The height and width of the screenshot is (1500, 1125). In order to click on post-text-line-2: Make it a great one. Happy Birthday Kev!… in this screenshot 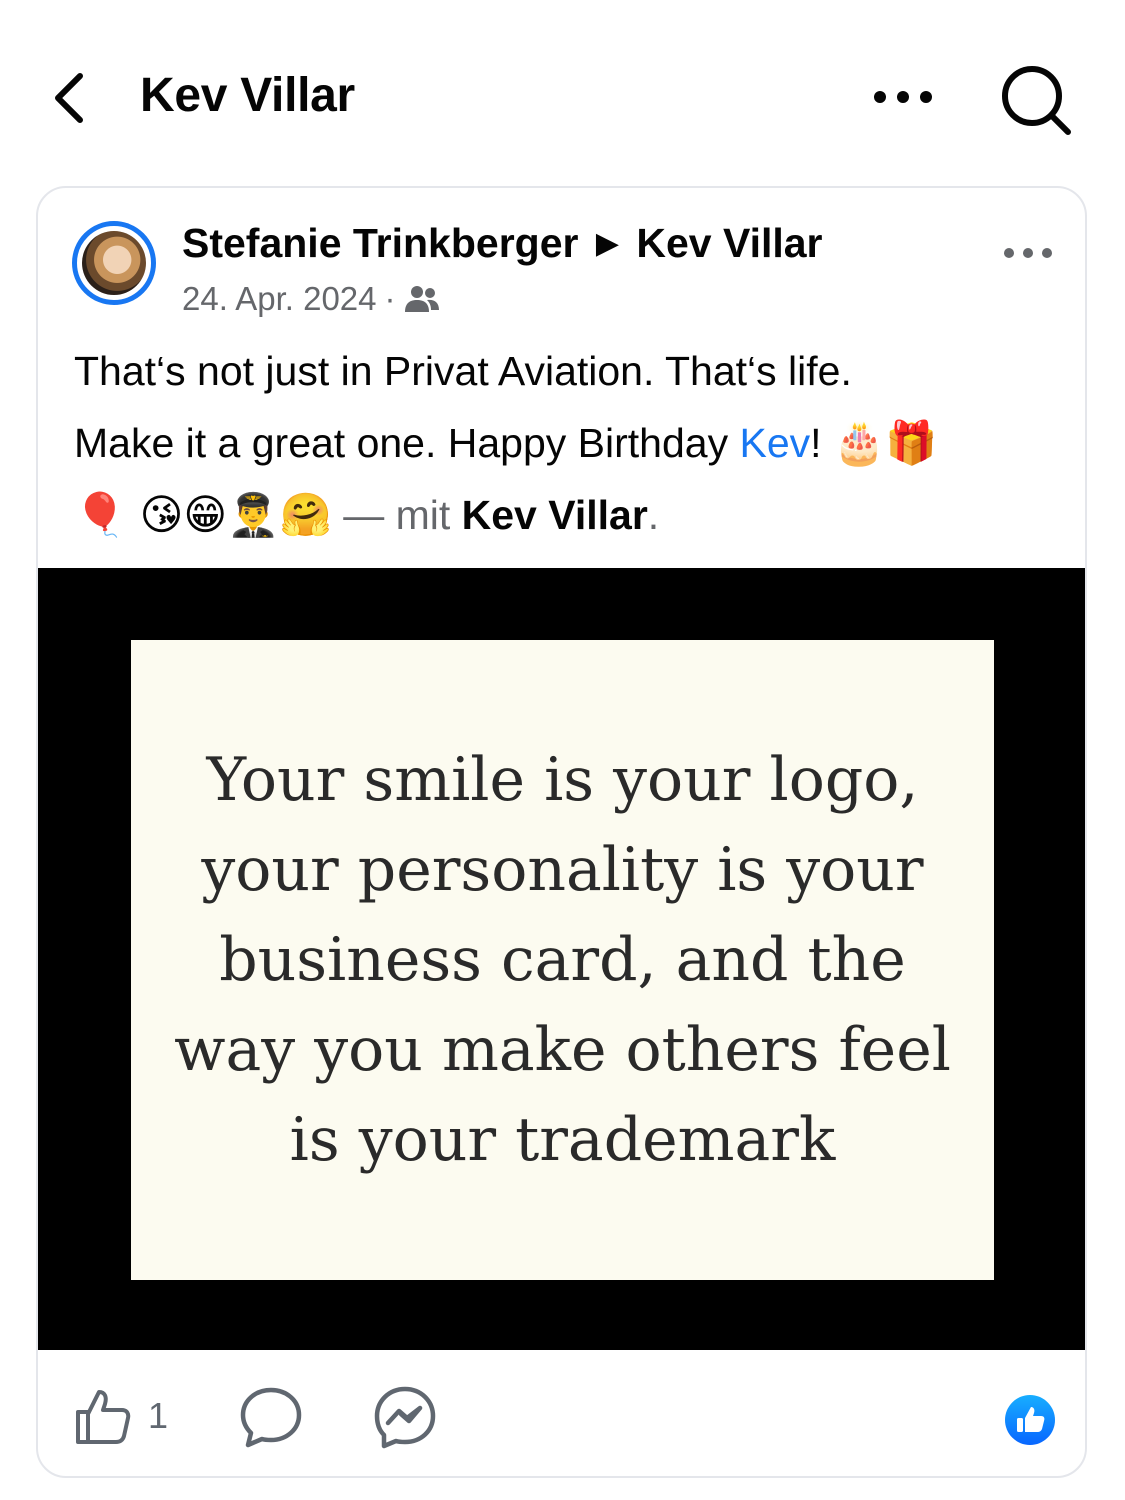, I will do `click(569, 443)`.